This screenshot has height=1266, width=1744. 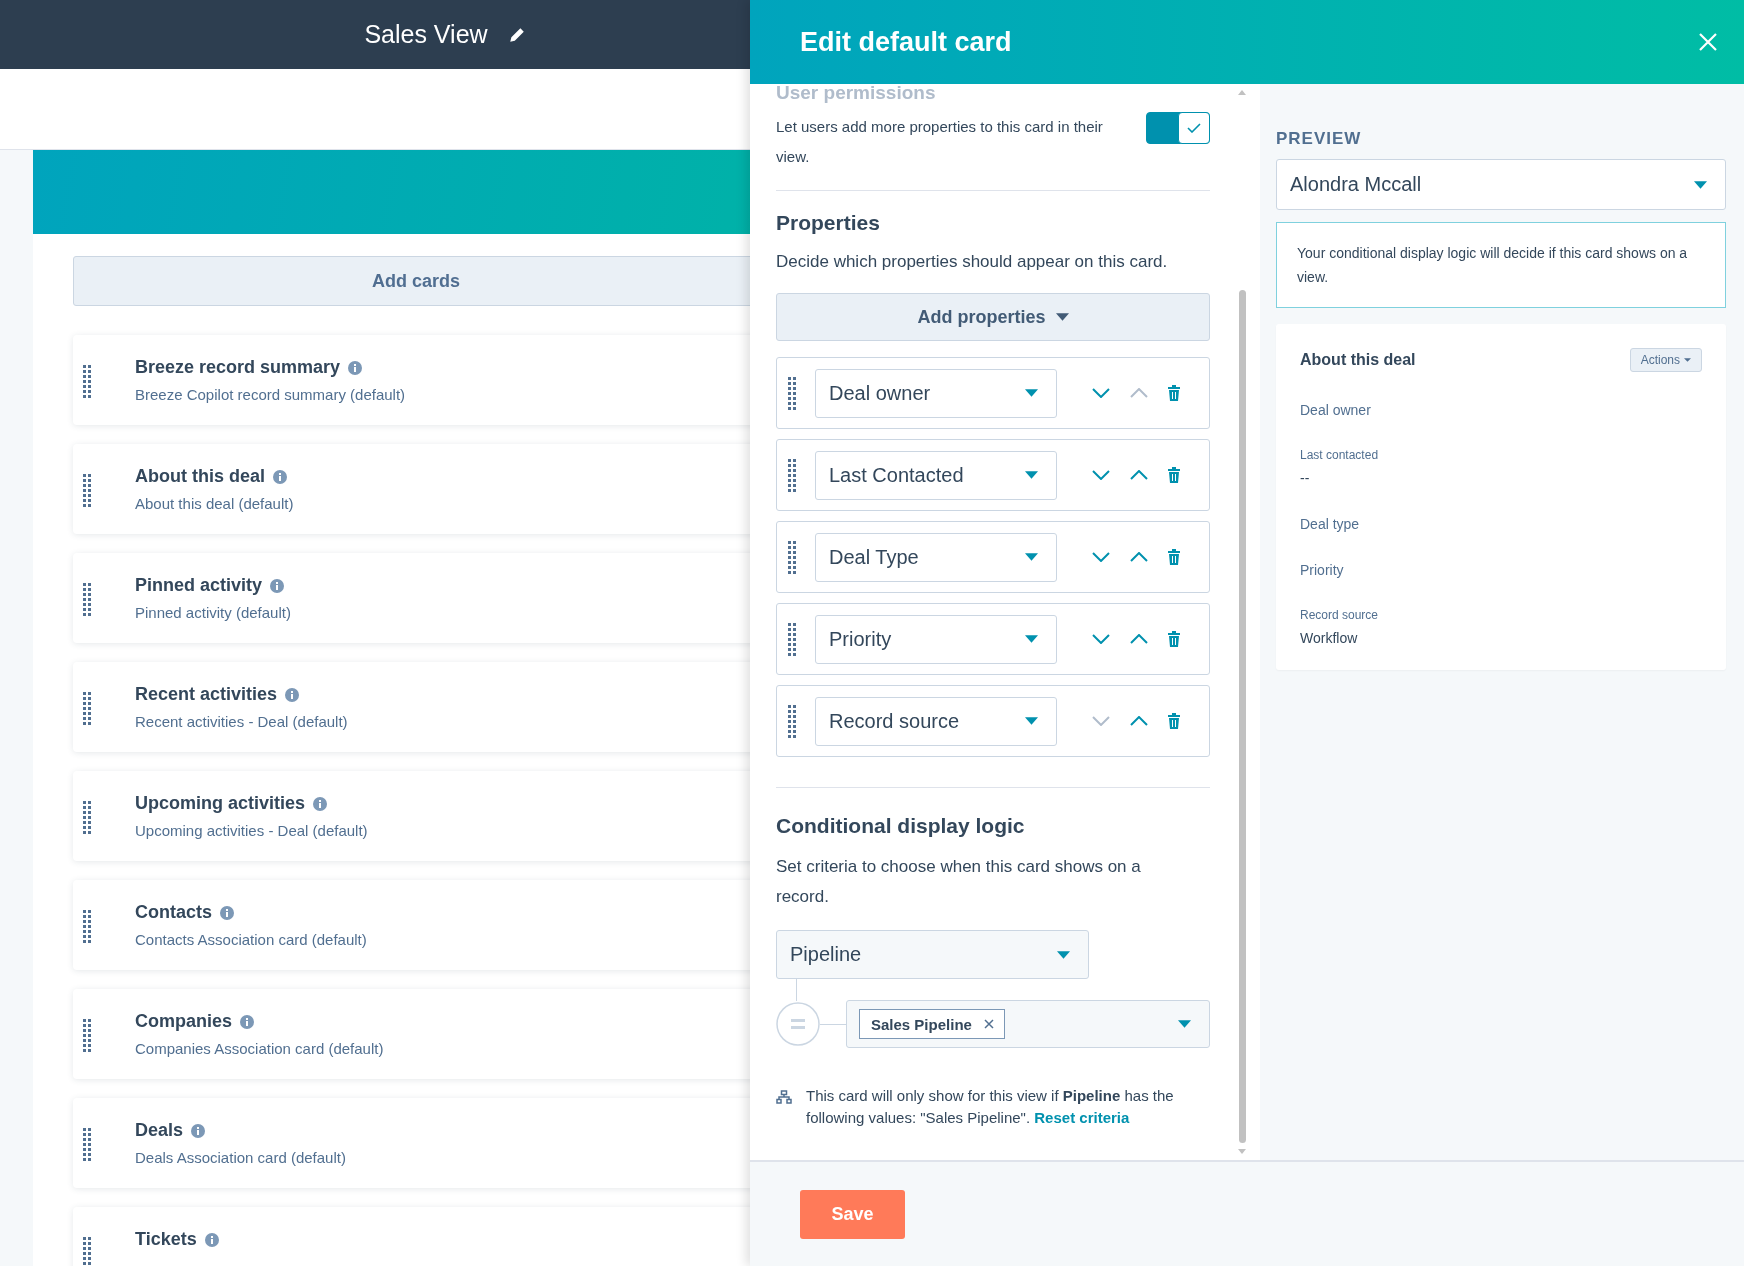 I want to click on card-title: About this deal, so click(x=200, y=476).